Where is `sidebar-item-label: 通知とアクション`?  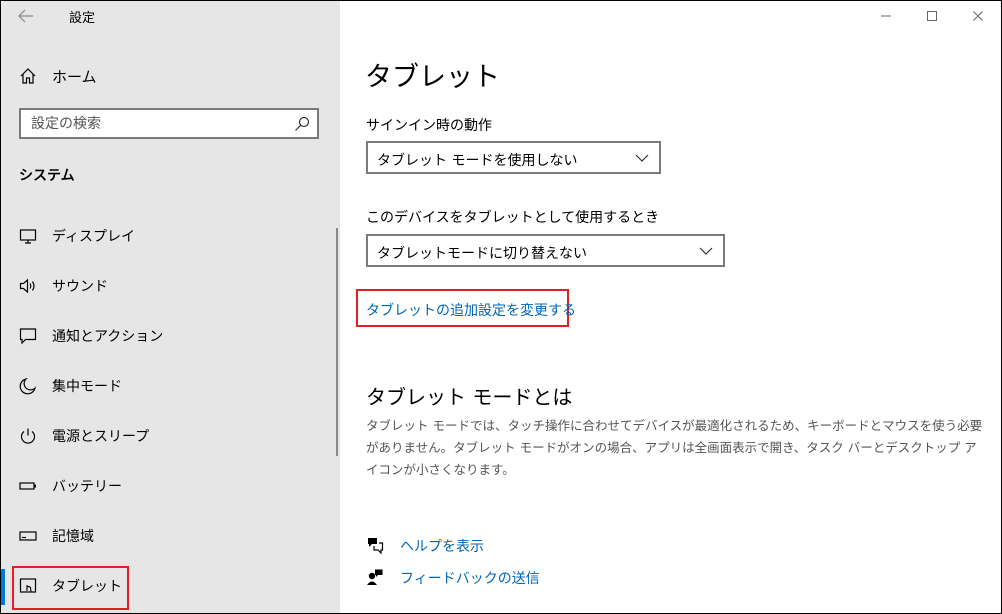
sidebar-item-label: 通知とアクション is located at coordinates (108, 337).